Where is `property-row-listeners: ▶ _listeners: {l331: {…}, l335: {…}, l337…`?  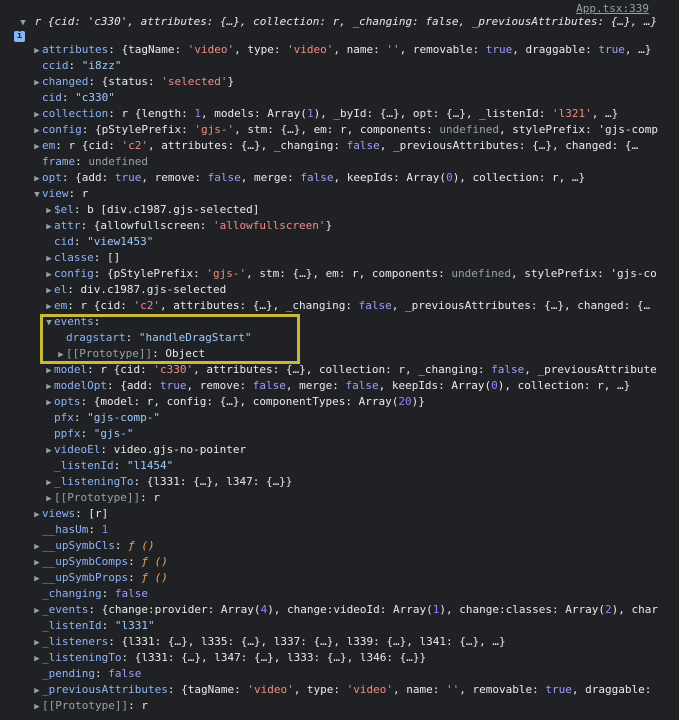 property-row-listeners: ▶ _listeners: {l331: {…}, l335: {…}, l337… is located at coordinates (339, 642).